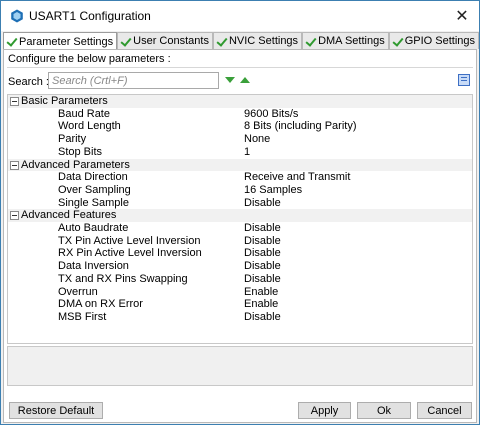  Describe the element at coordinates (240, 114) in the screenshot. I see `parameter-row: Baud Rate 9600 Bits/s` at that location.